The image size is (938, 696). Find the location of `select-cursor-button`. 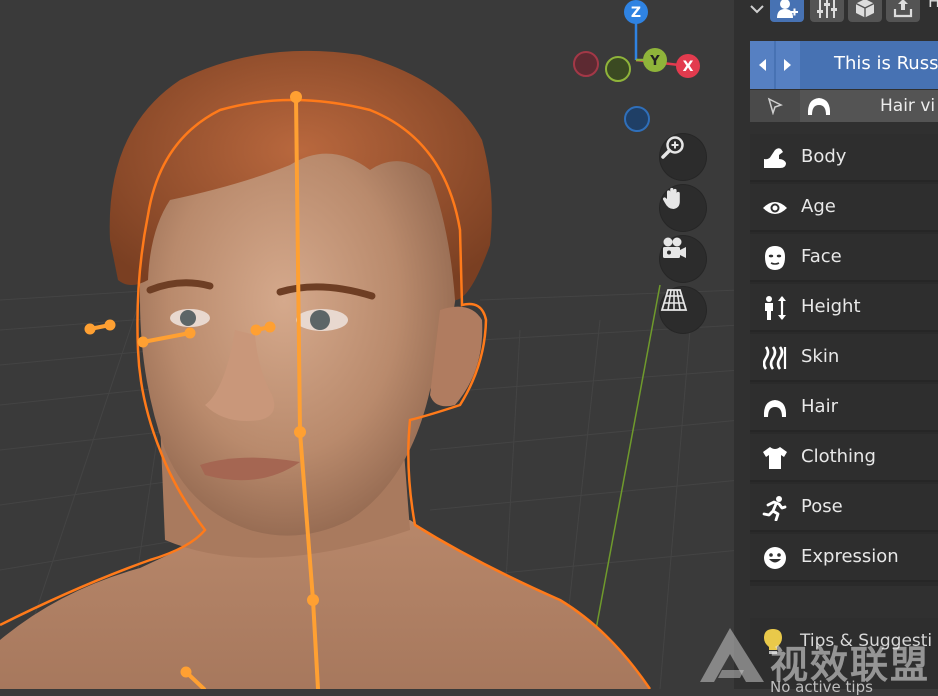

select-cursor-button is located at coordinates (775, 106).